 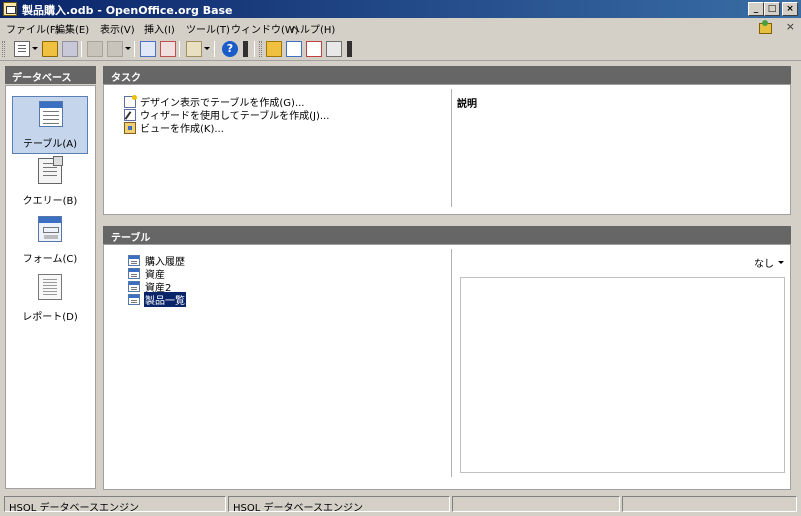 What do you see at coordinates (765, 27) in the screenshot?
I see `document-window-icon` at bounding box center [765, 27].